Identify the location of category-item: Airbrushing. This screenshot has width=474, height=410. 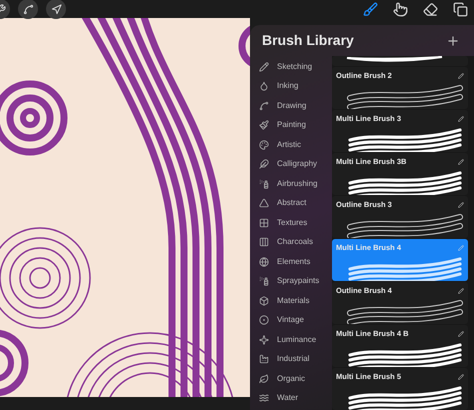
(291, 184).